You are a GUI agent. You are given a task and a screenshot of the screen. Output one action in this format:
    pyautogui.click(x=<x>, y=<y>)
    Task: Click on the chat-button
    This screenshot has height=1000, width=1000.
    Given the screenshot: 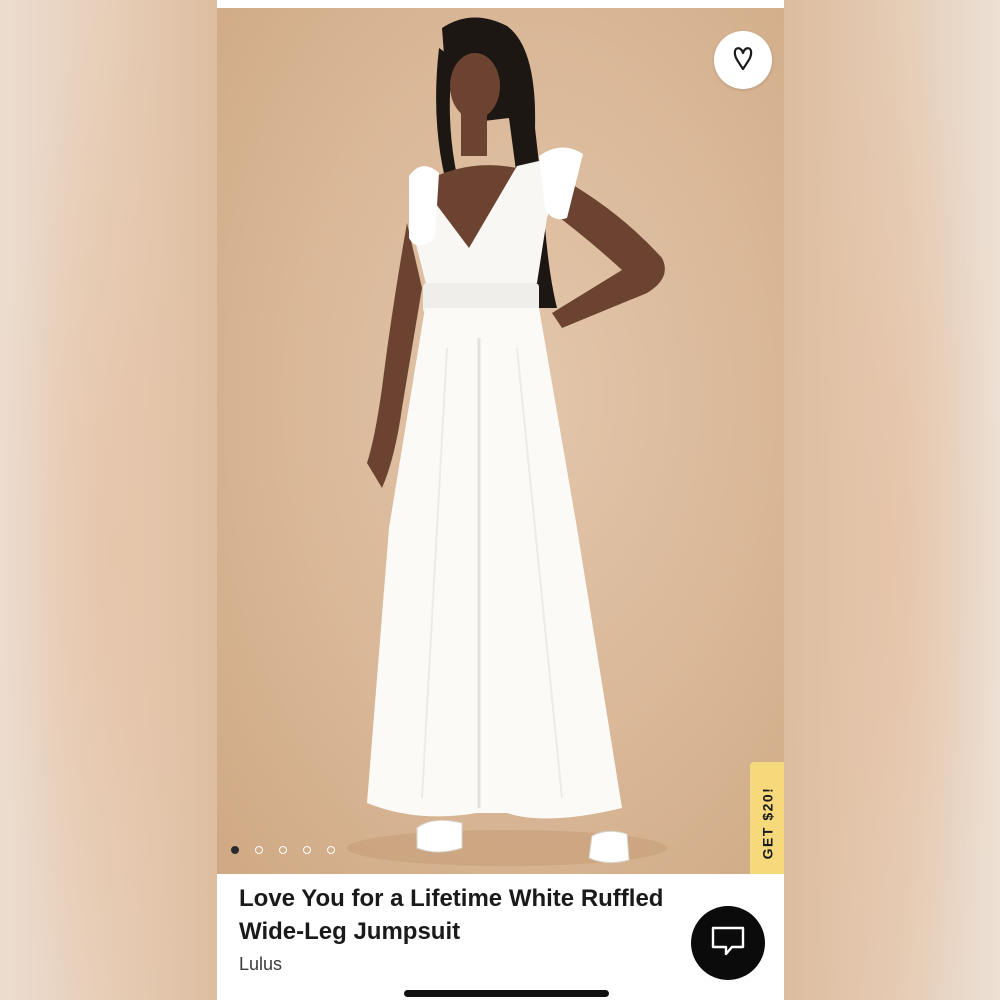 What is the action you would take?
    pyautogui.click(x=728, y=943)
    